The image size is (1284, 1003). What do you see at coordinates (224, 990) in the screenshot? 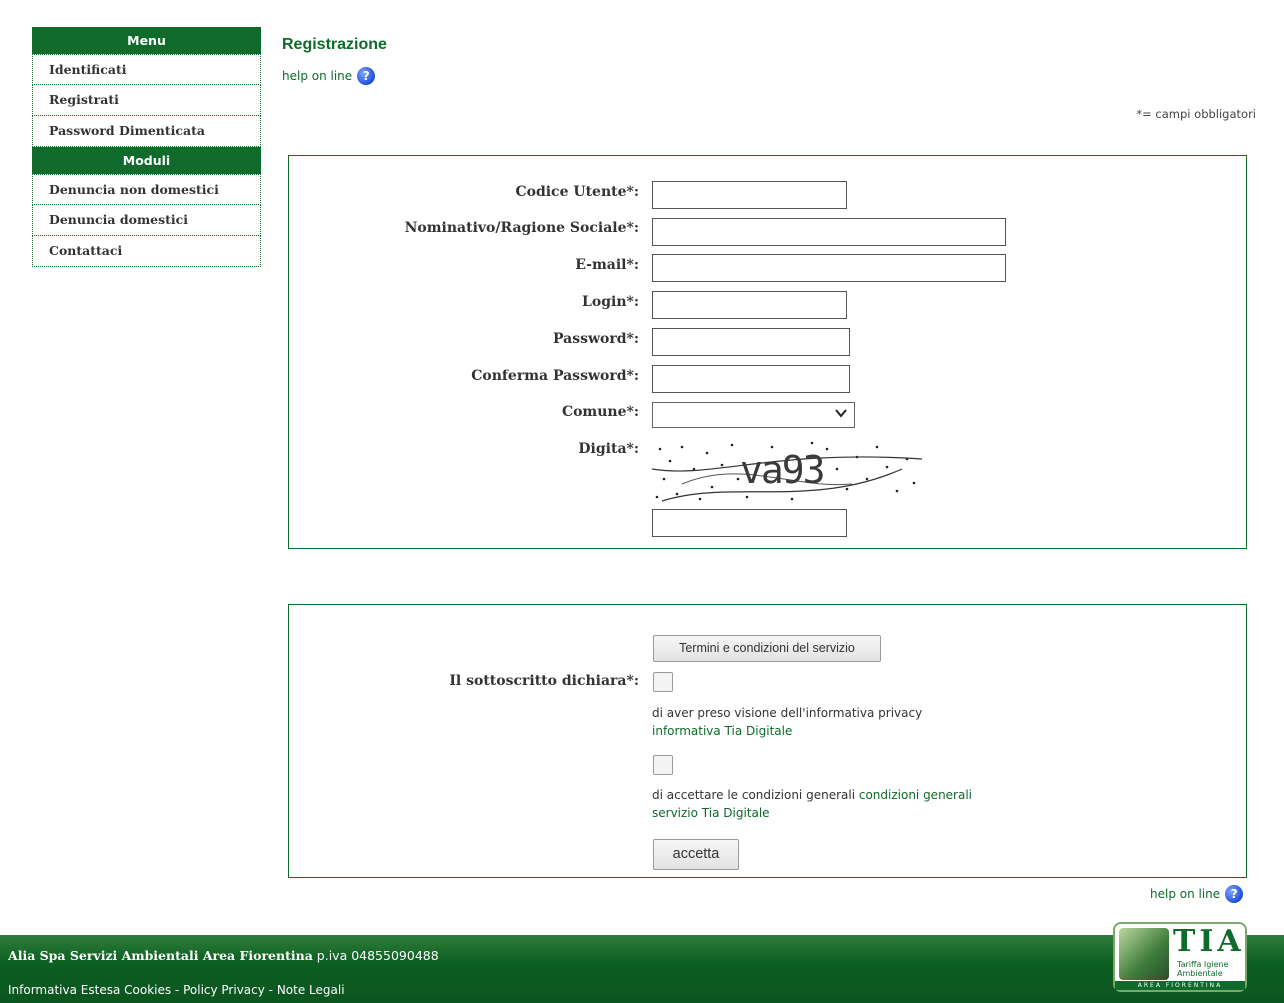
I see `privacy-policy-link: Policy Privacy` at bounding box center [224, 990].